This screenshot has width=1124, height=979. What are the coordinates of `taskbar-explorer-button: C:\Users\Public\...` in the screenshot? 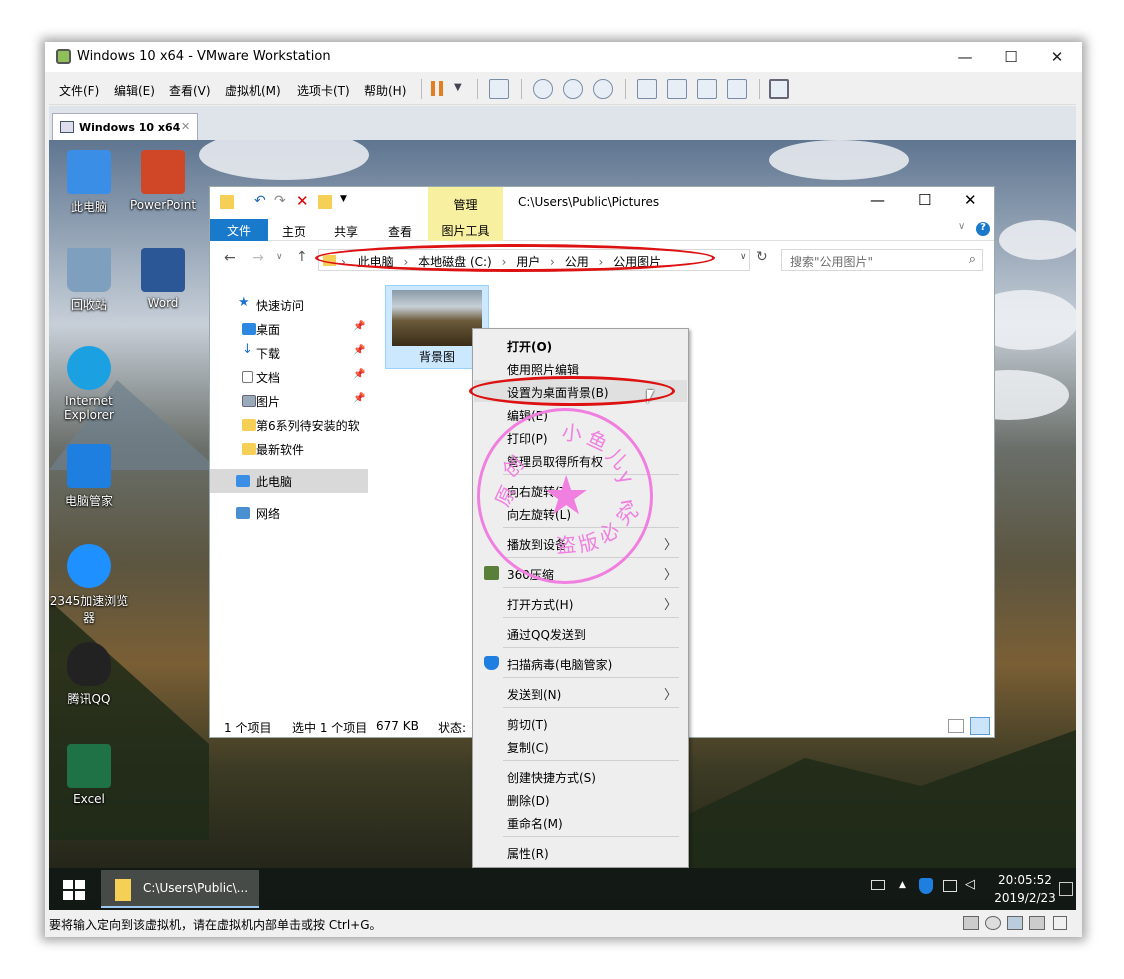 It's located at (180, 889).